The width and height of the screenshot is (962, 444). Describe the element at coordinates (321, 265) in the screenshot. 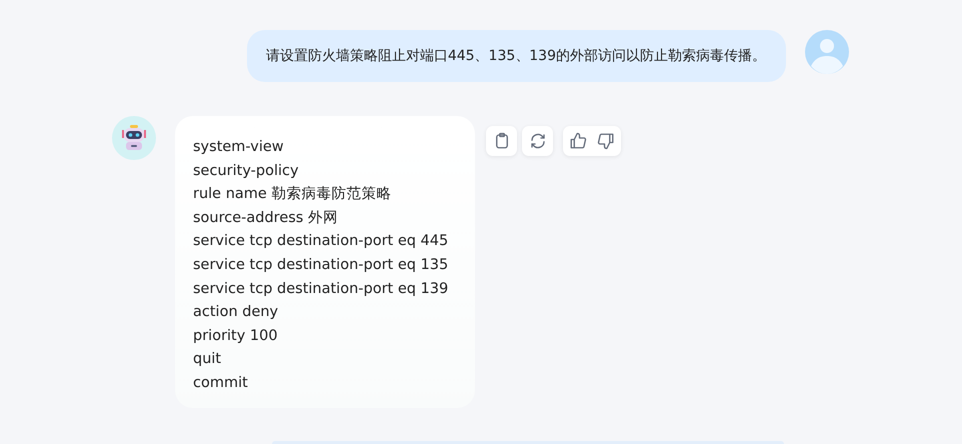

I see `code-line: service tcp destination-port eq 135` at that location.